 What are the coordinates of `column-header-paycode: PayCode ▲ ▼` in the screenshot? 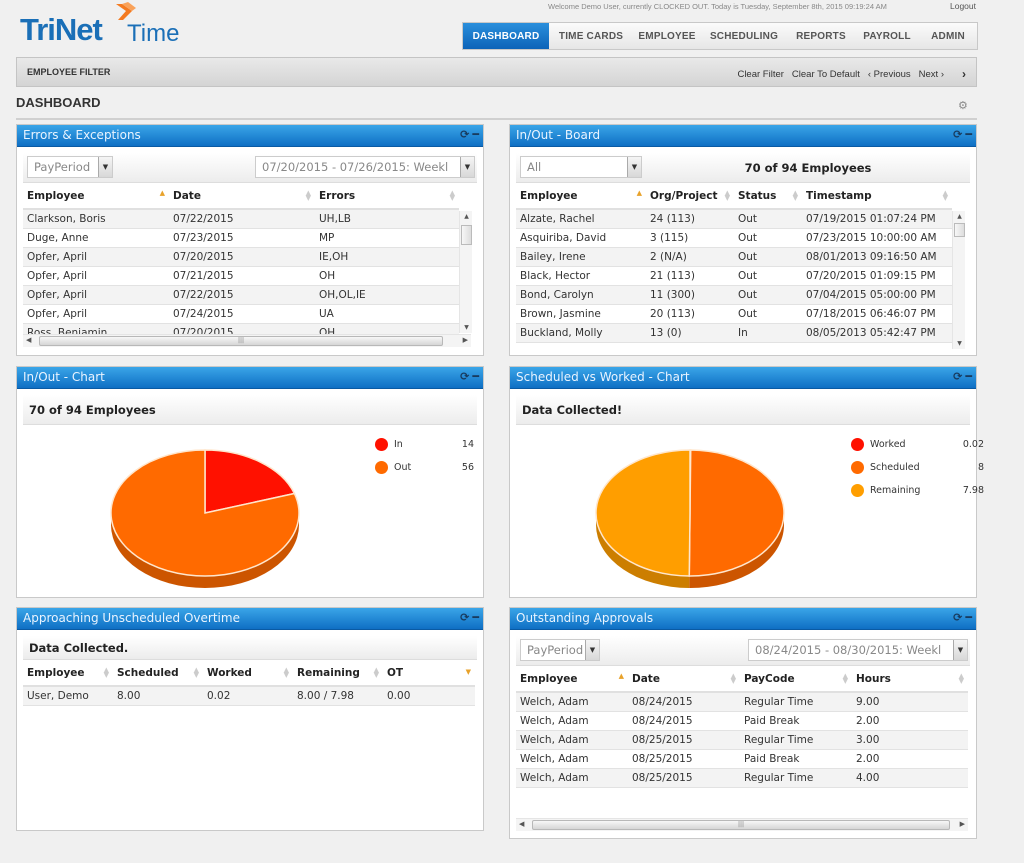 It's located at (796, 679).